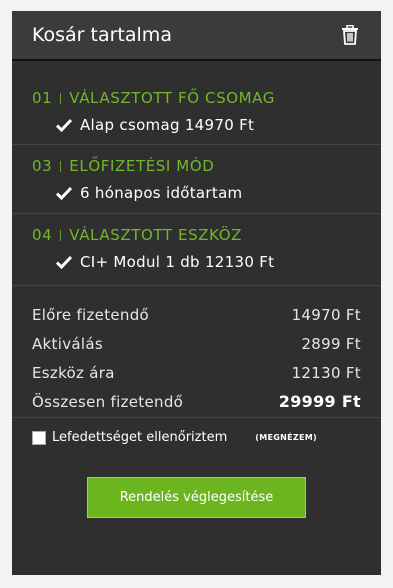 The width and height of the screenshot is (393, 588). I want to click on section-value: 6 hónapos időtartam, so click(196, 193).